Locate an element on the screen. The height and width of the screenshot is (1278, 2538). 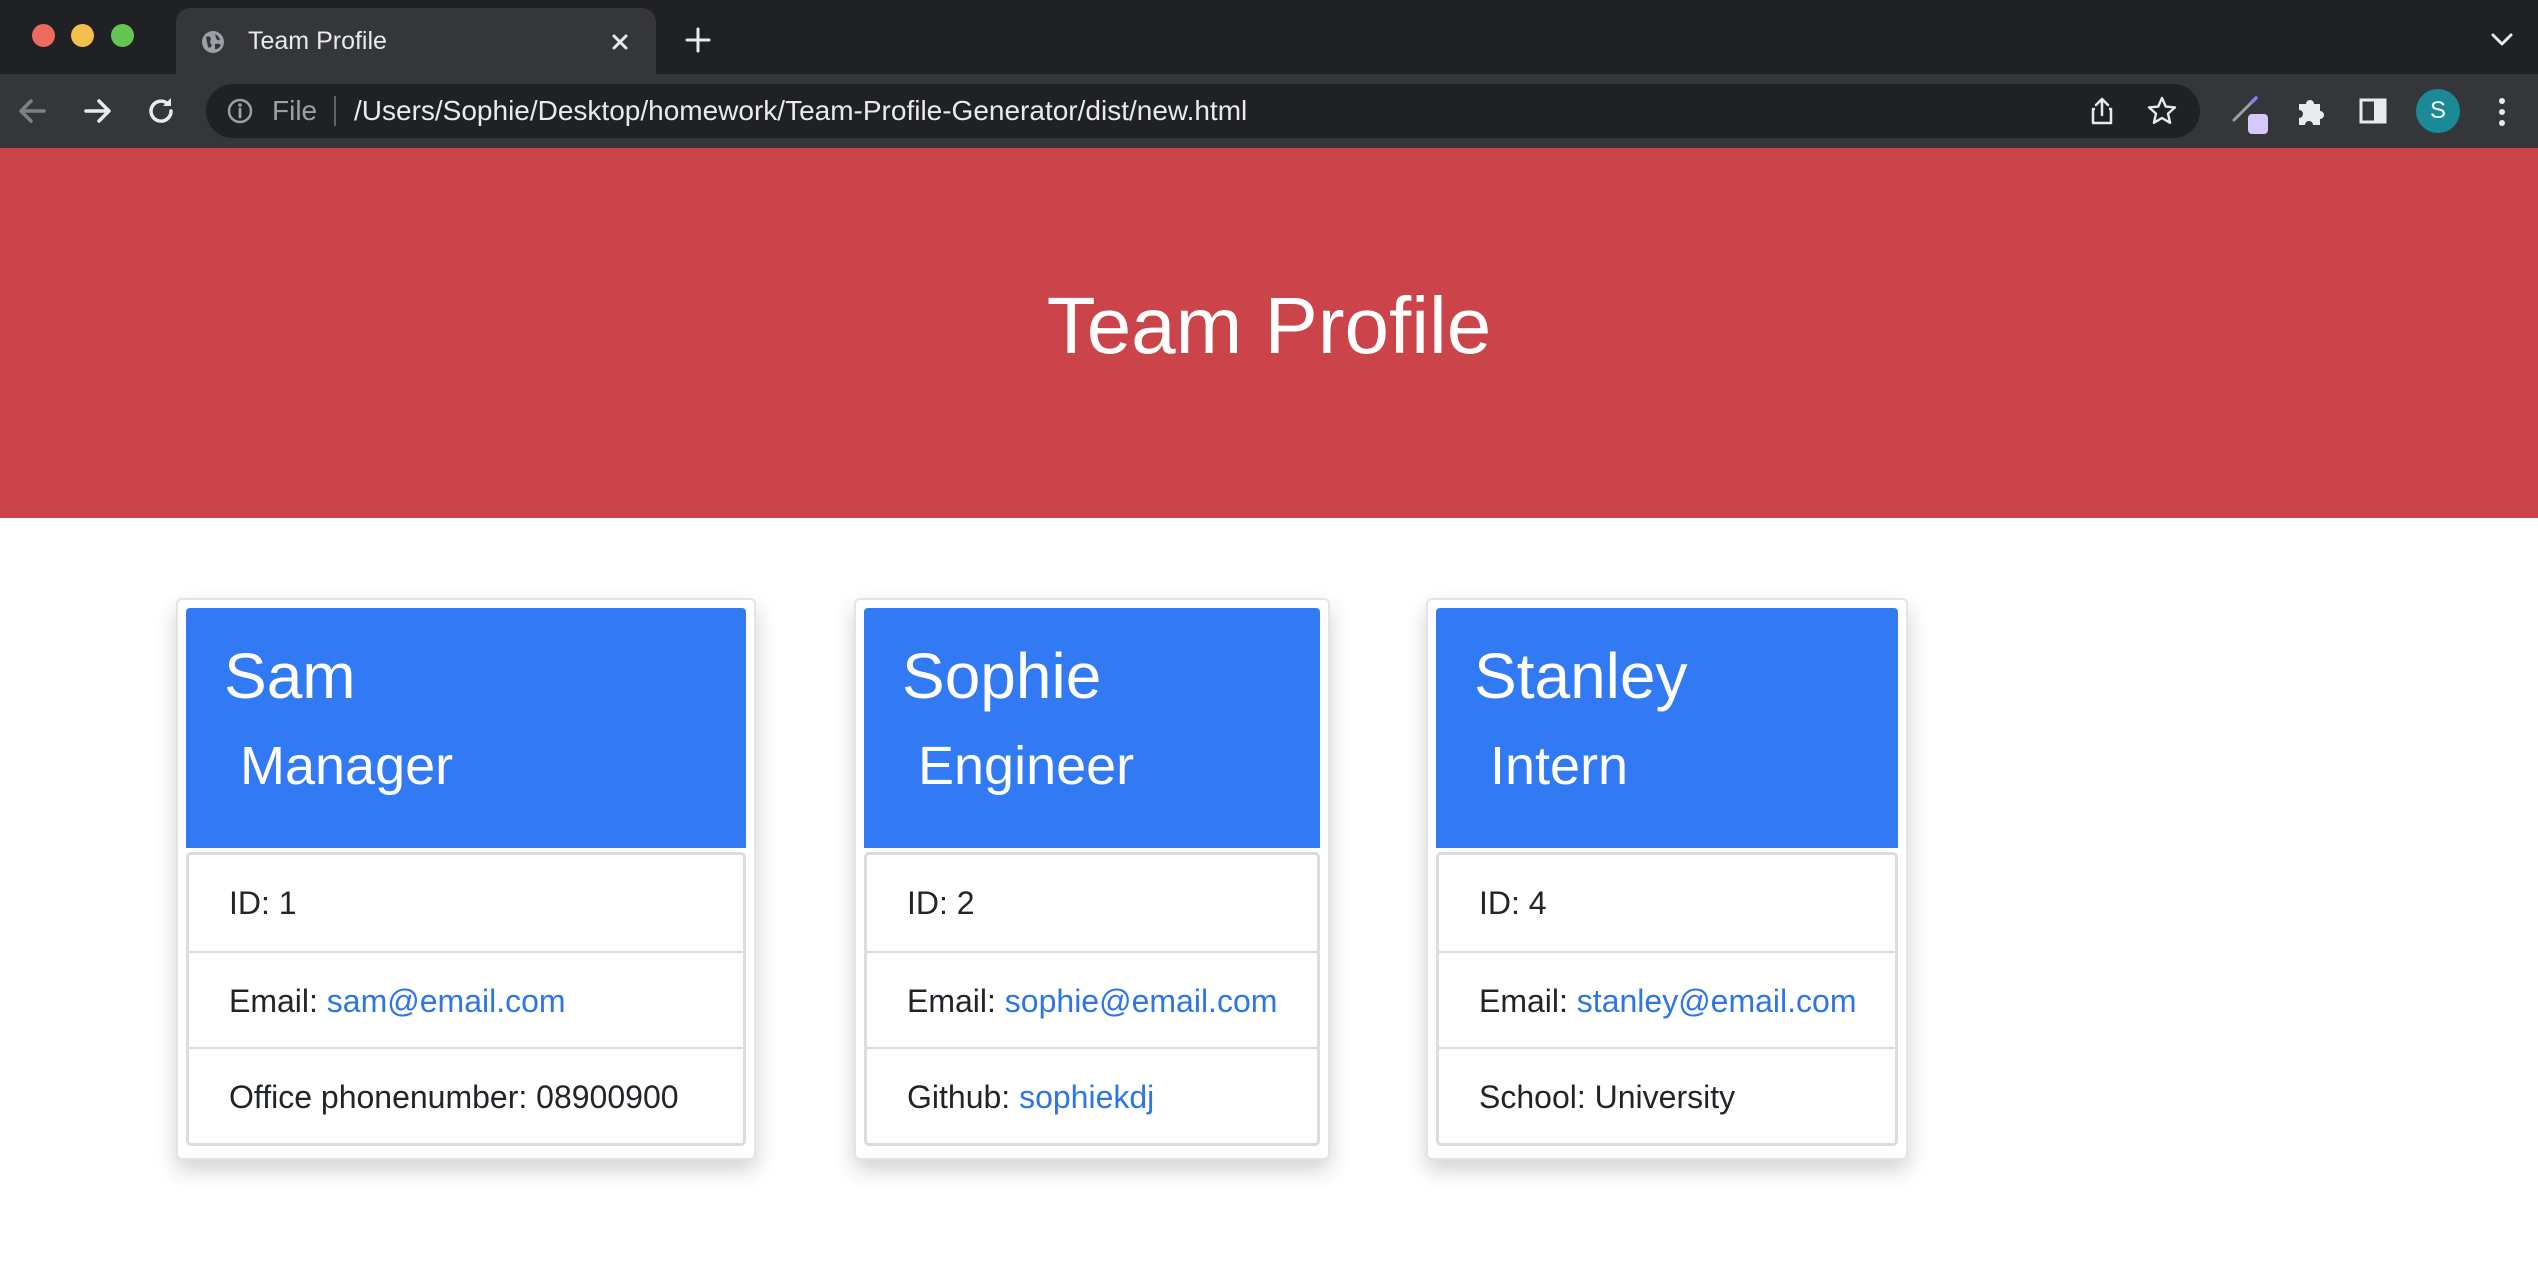
github-row: Github: sophiekdj is located at coordinates (1092, 1095).